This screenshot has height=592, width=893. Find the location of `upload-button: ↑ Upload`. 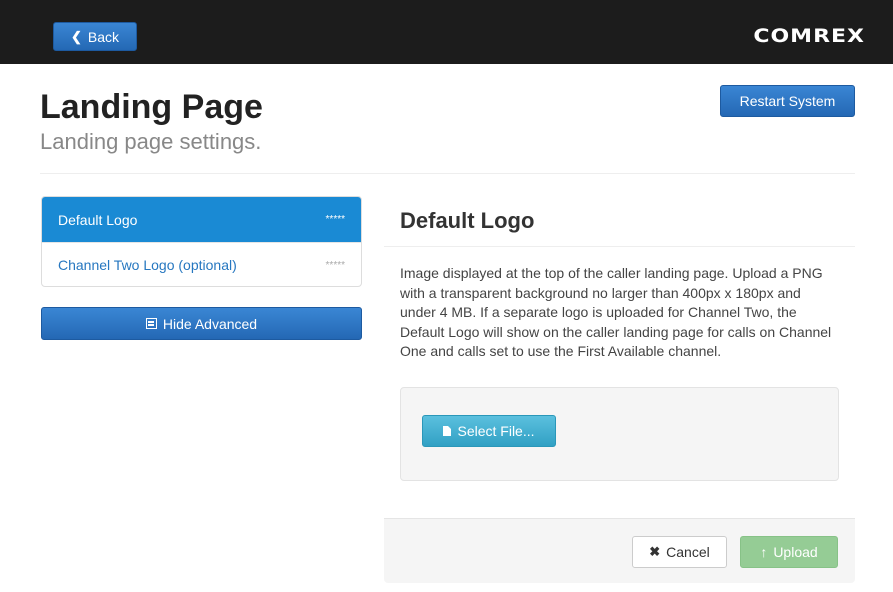

upload-button: ↑ Upload is located at coordinates (789, 552).